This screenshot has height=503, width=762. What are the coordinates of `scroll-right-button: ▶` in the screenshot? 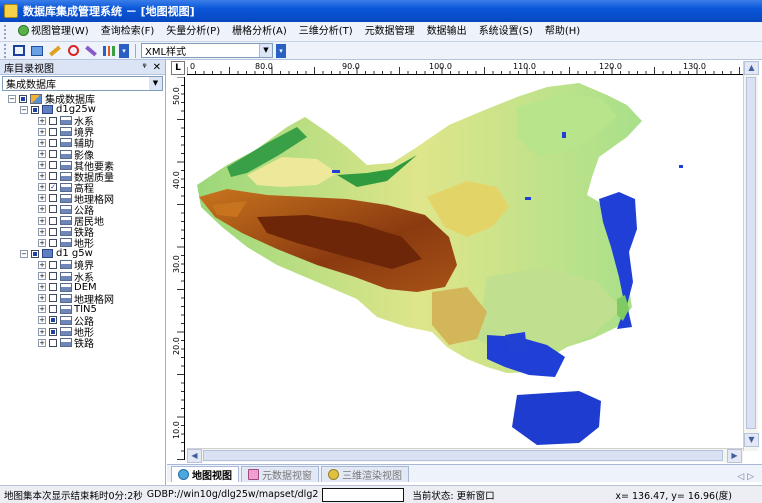 It's located at (734, 456).